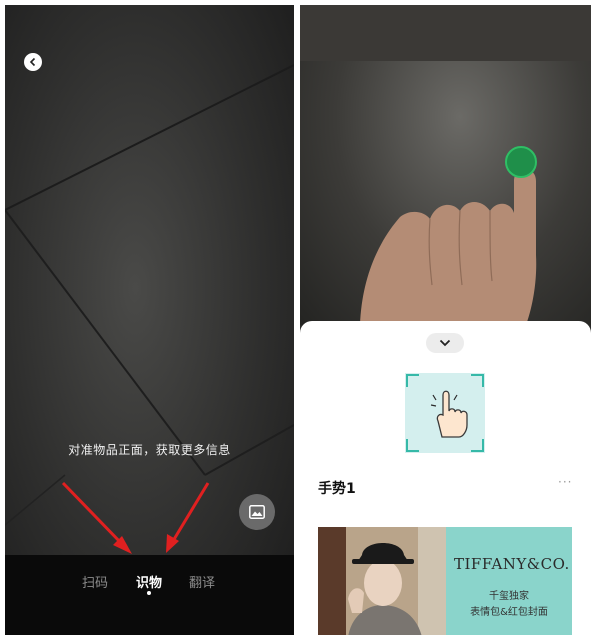  I want to click on ad-banner: TIFFANY&CO. 千玺独家 表情包&红包封面, so click(445, 581).